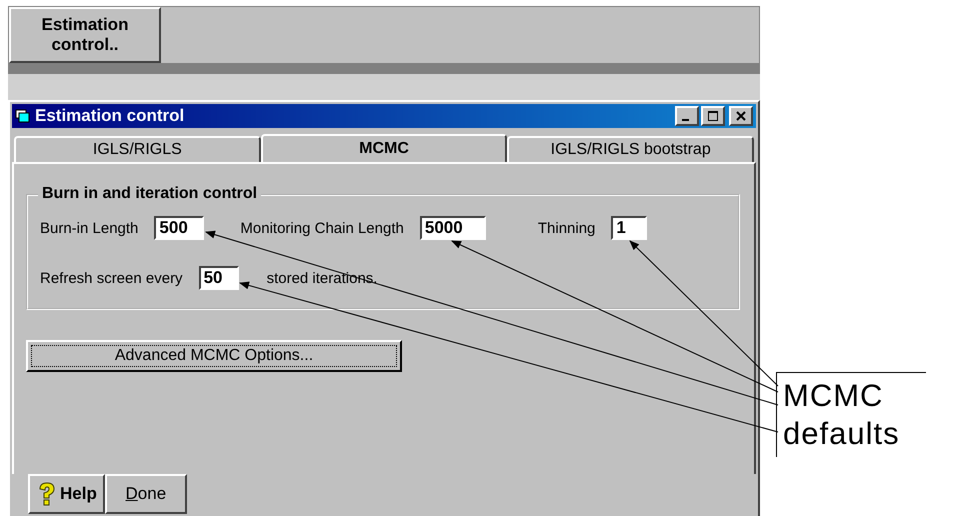 The image size is (956, 516). I want to click on input-field: 50, so click(218, 278).